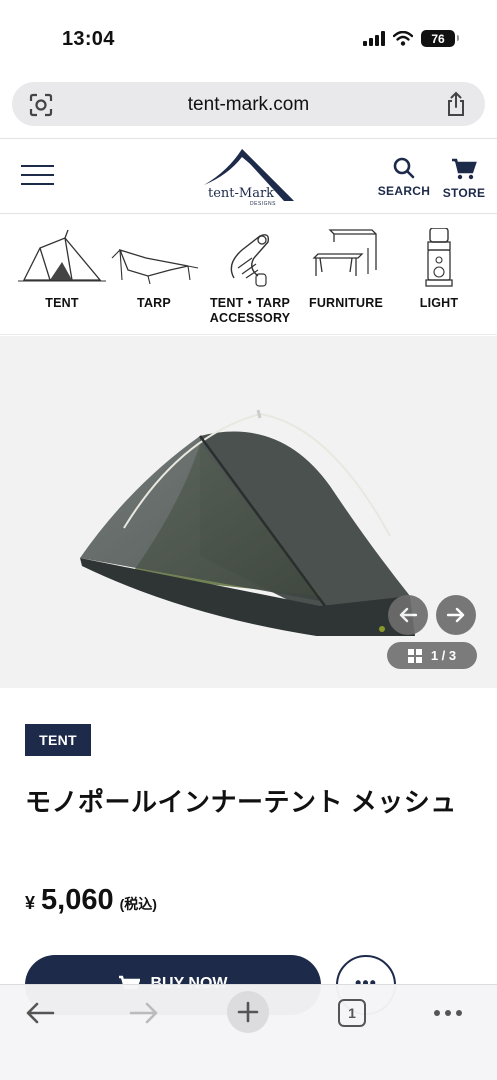 This screenshot has height=1080, width=497. I want to click on search-label: SEARCH, so click(404, 191).